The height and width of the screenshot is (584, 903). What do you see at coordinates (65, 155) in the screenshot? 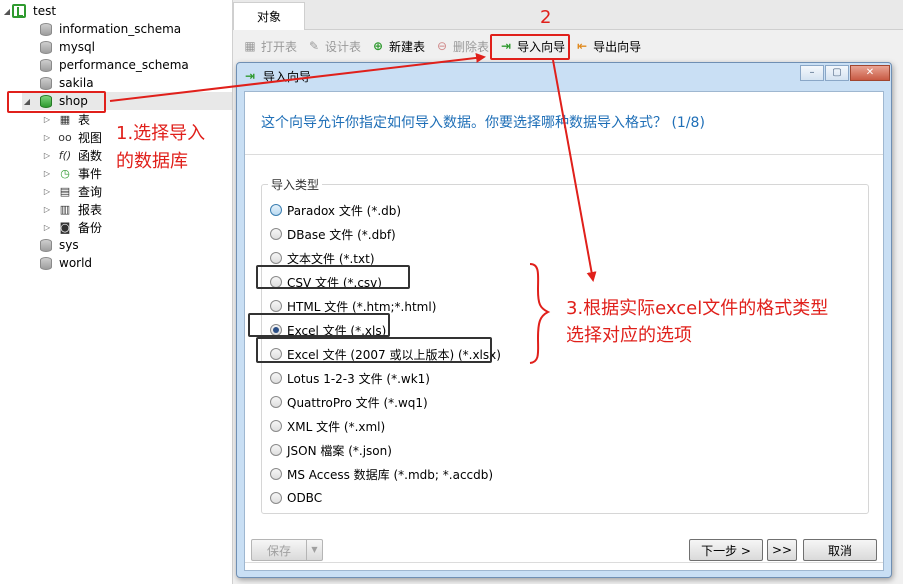
I see `function-icon: f()` at bounding box center [65, 155].